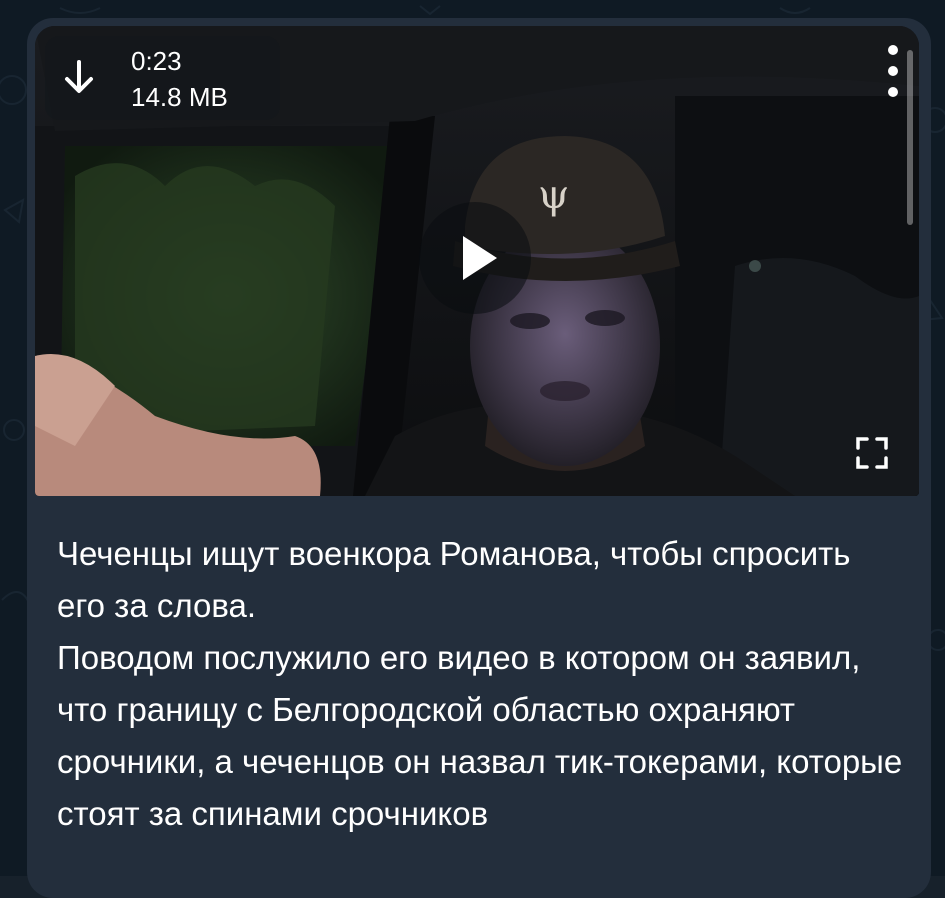 Image resolution: width=945 pixels, height=898 pixels. Describe the element at coordinates (910, 137) in the screenshot. I see `scrollbar` at that location.